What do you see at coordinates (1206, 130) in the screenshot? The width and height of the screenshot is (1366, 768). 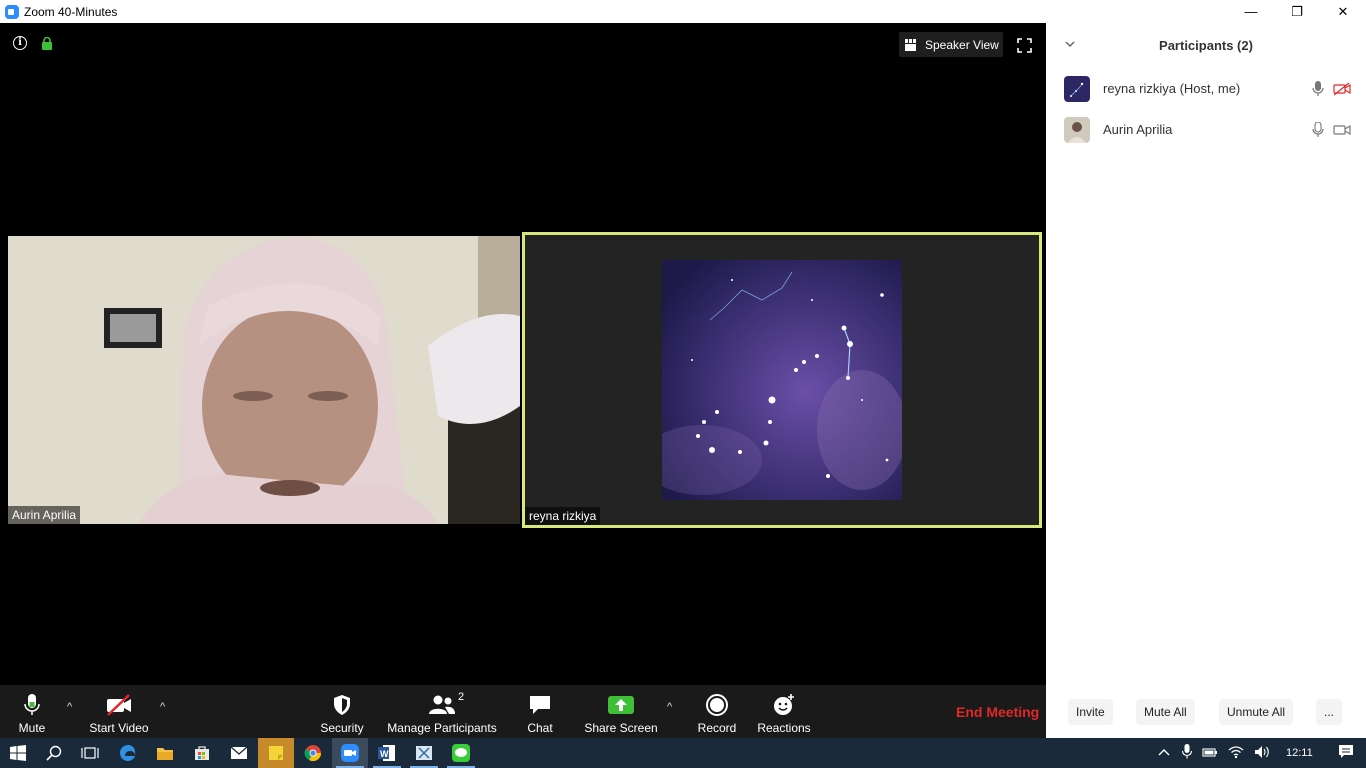 I see `participant-row-aurin: Aurin Aprilia` at bounding box center [1206, 130].